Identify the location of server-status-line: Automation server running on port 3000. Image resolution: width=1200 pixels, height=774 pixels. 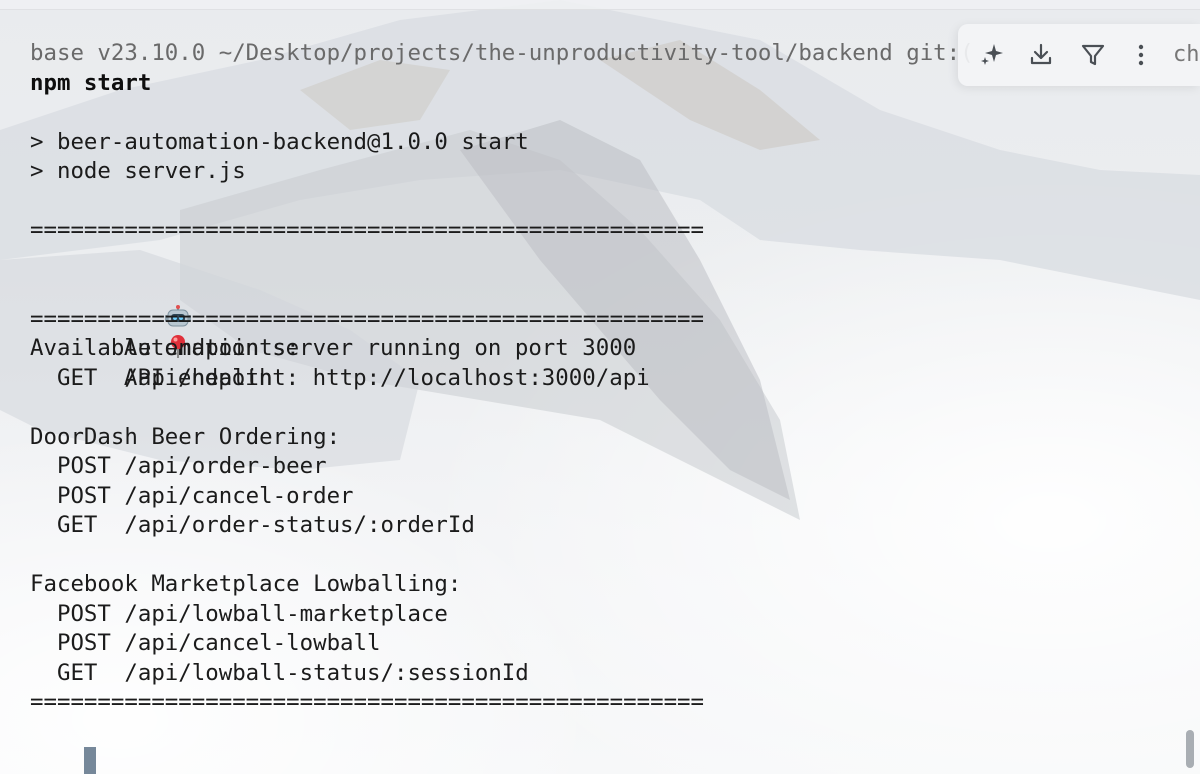
(610, 303).